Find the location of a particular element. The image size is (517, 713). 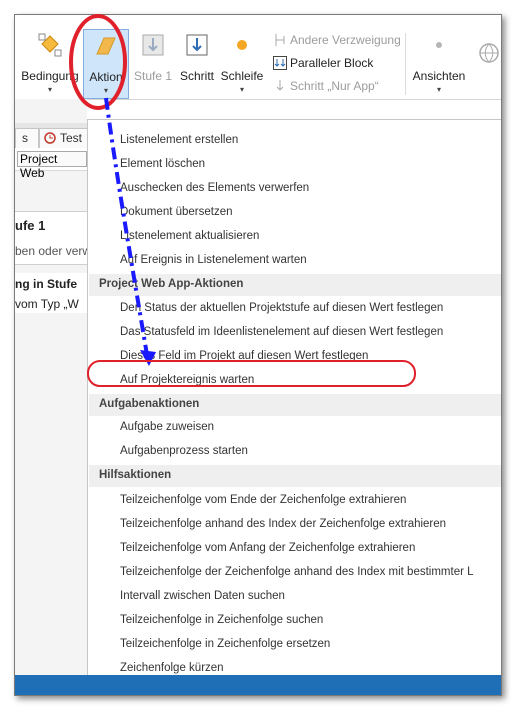

annotation-arrow is located at coordinates (126, 226).